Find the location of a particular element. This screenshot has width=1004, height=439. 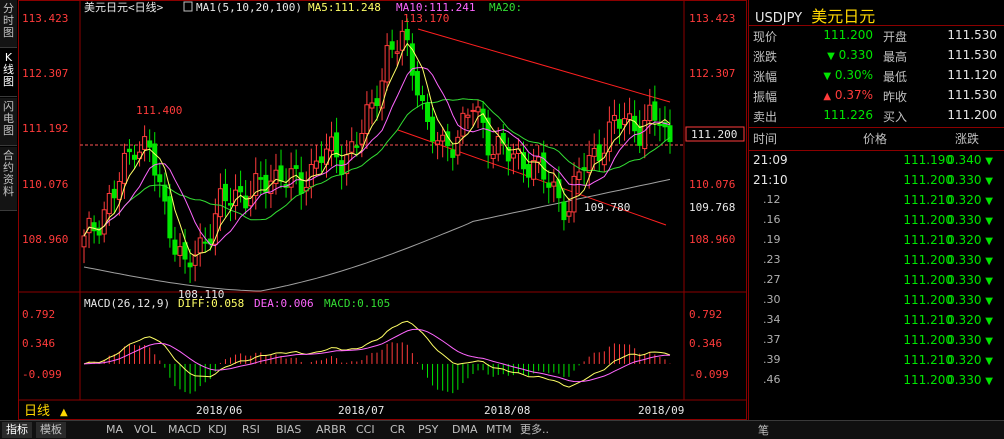

tick-row: .30 111.200 0.330 ▼ is located at coordinates (876, 303).